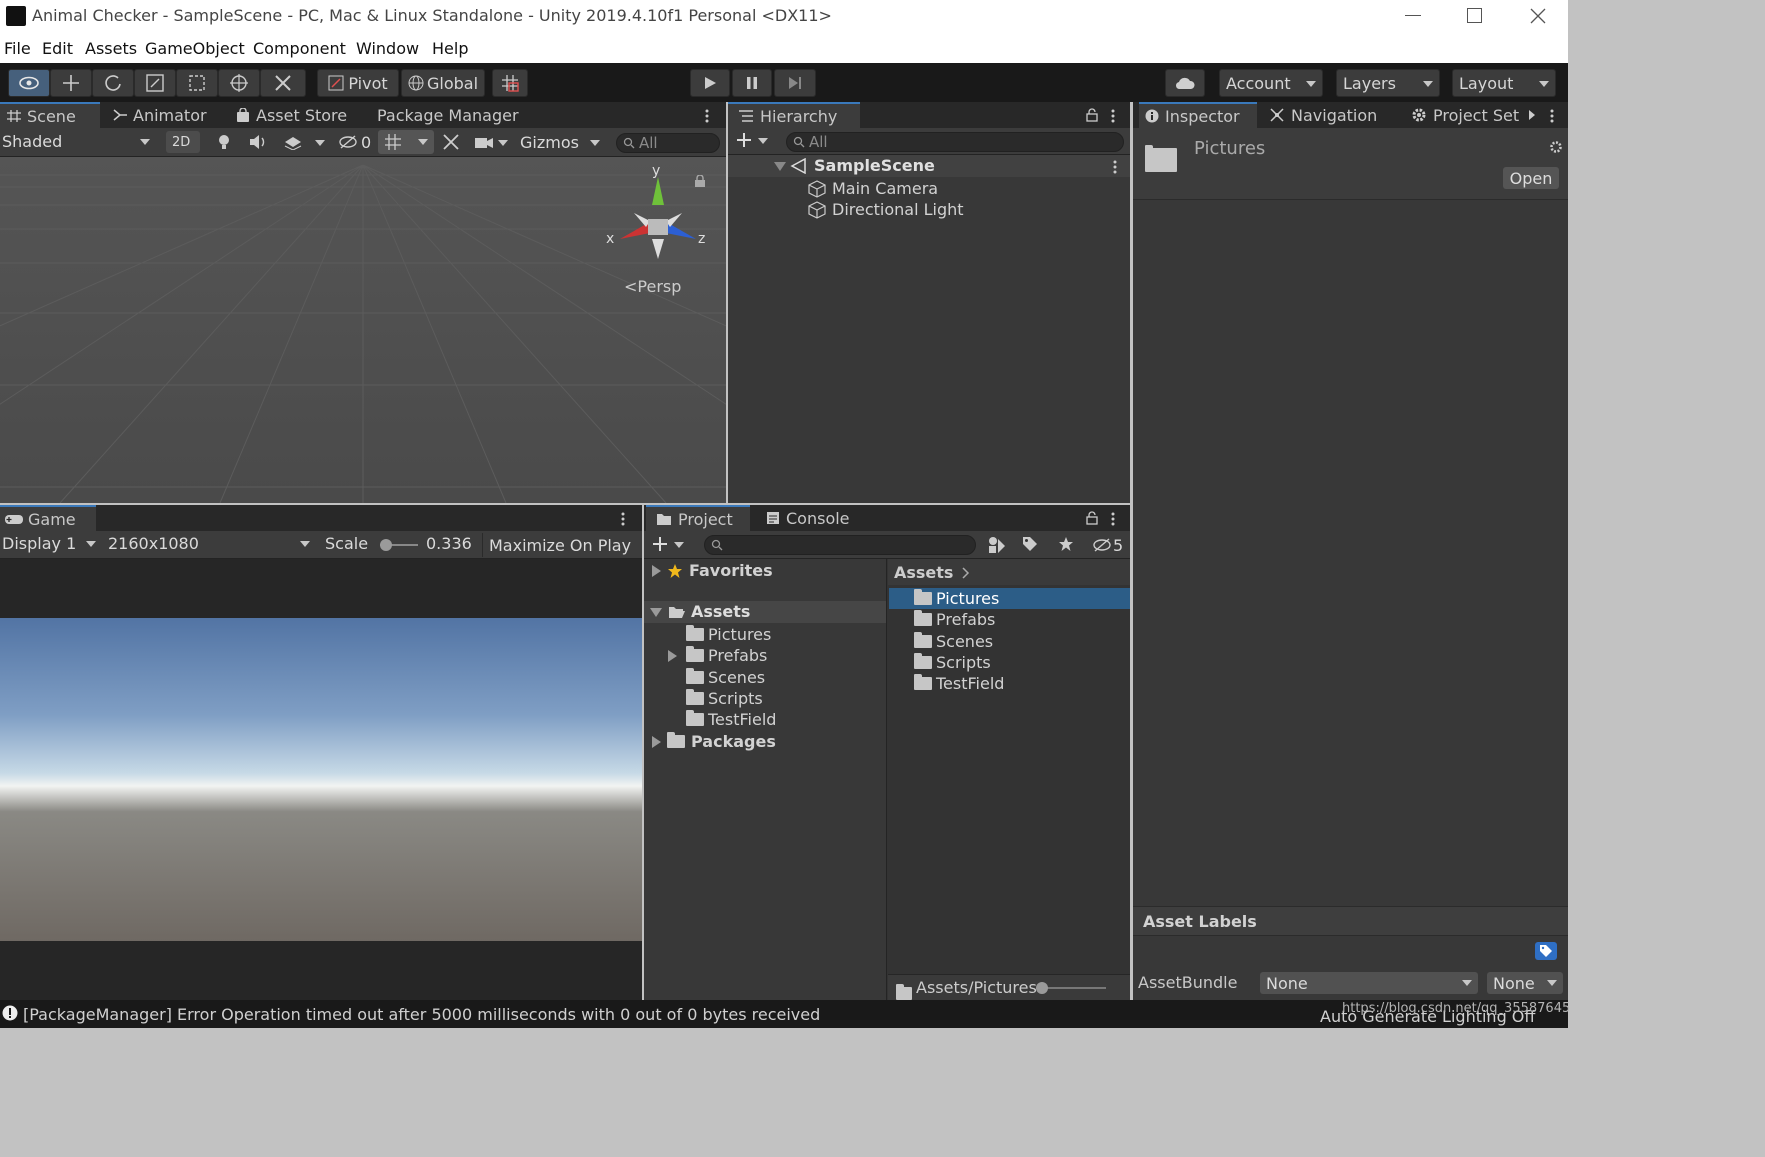 The width and height of the screenshot is (1765, 1157). What do you see at coordinates (1531, 178) in the screenshot?
I see `open-button: Open` at bounding box center [1531, 178].